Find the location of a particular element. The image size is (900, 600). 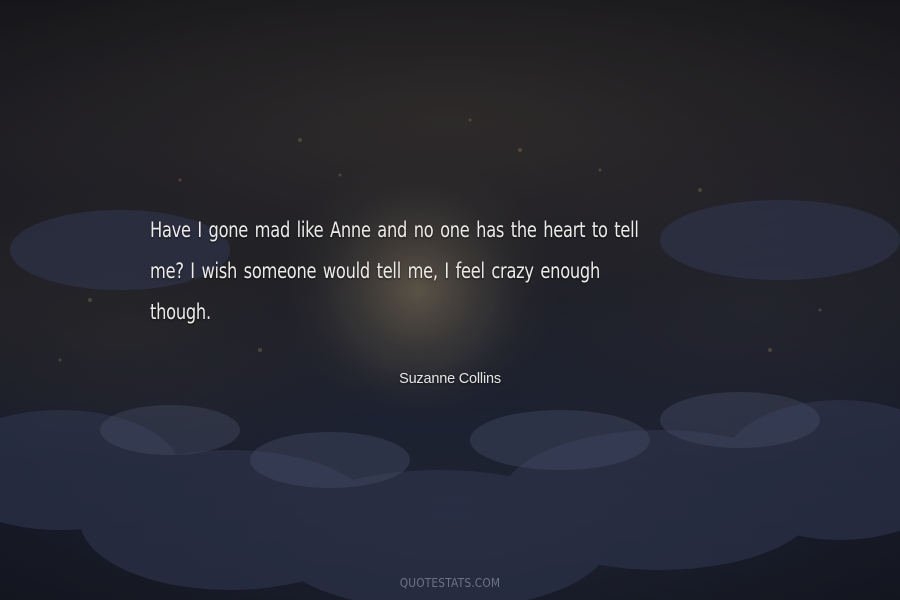

quote-line: though. is located at coordinates (180, 312).